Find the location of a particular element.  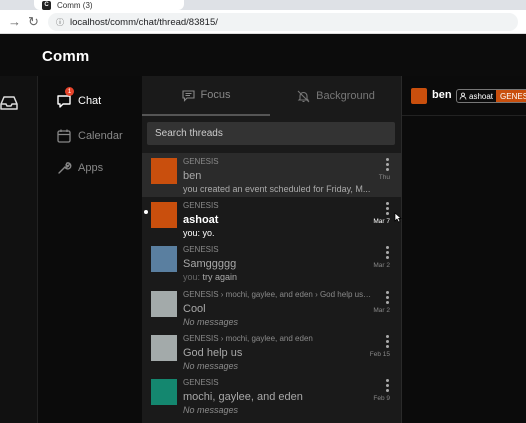

pill-member: ashoat is located at coordinates (481, 96).